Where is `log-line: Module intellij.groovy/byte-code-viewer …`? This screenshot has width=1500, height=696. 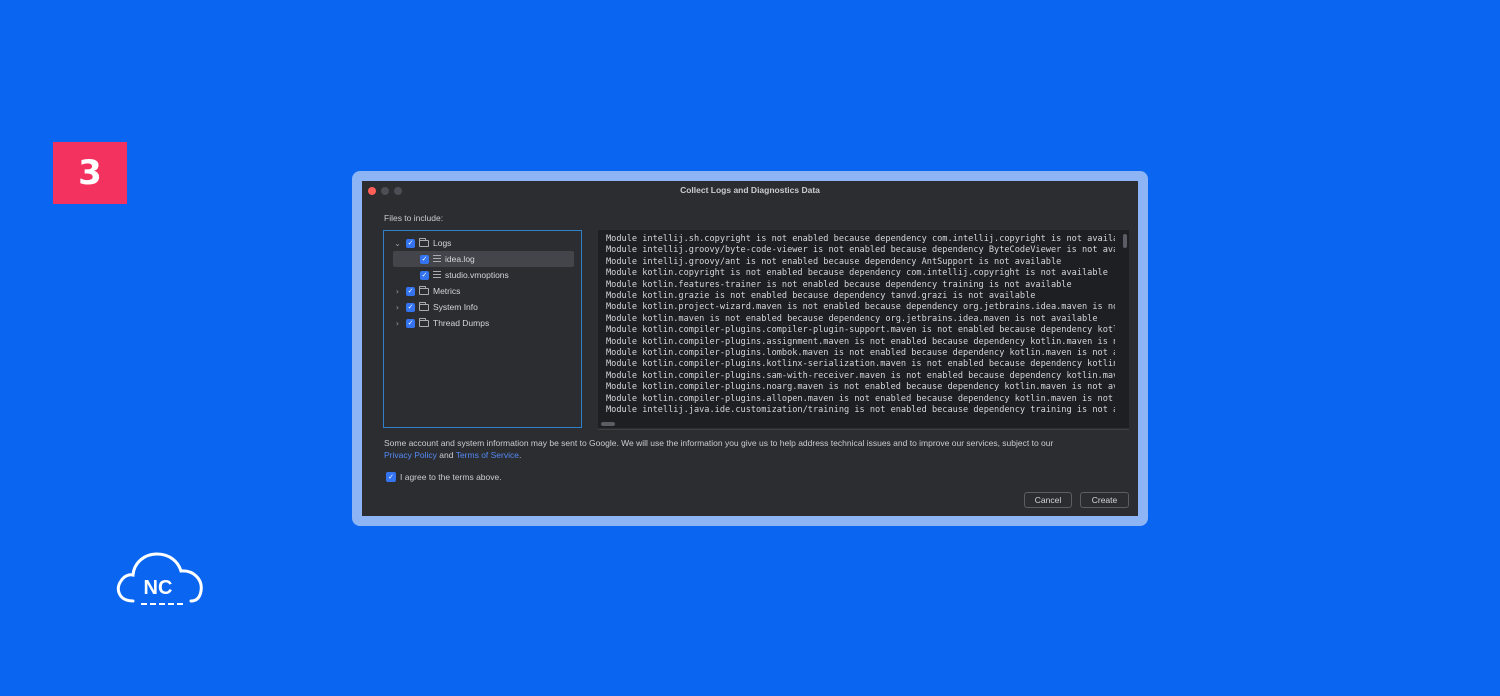 log-line: Module intellij.groovy/byte-code-viewer … is located at coordinates (860, 250).